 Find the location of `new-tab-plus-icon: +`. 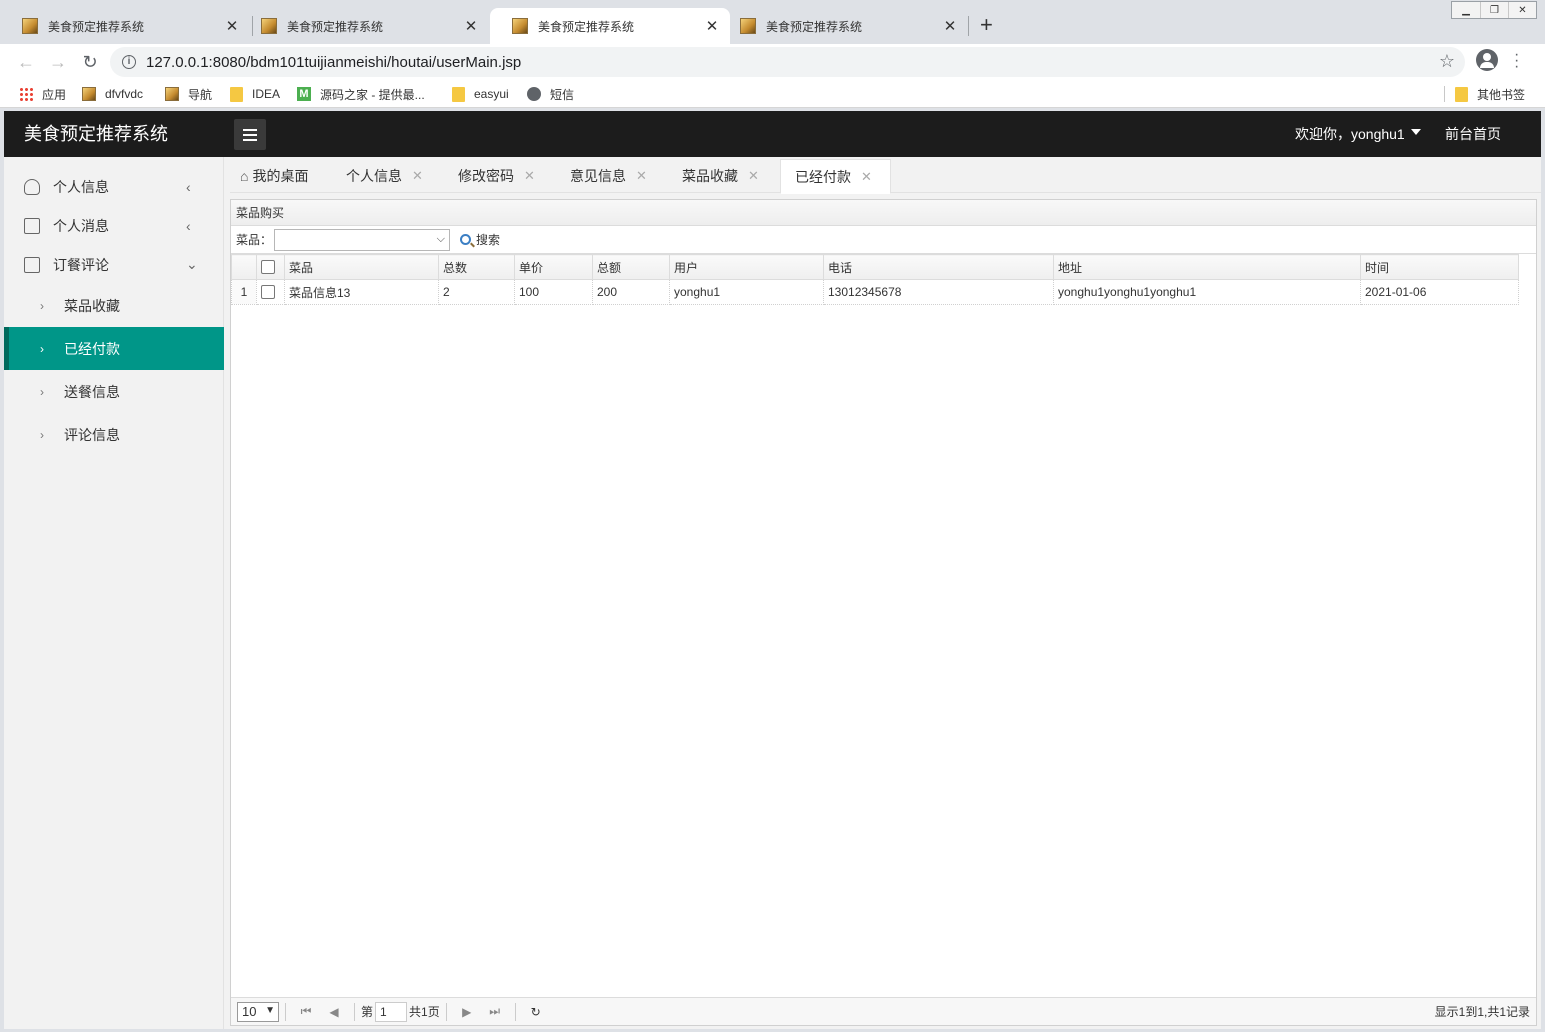

new-tab-plus-icon: + is located at coordinates (986, 25).